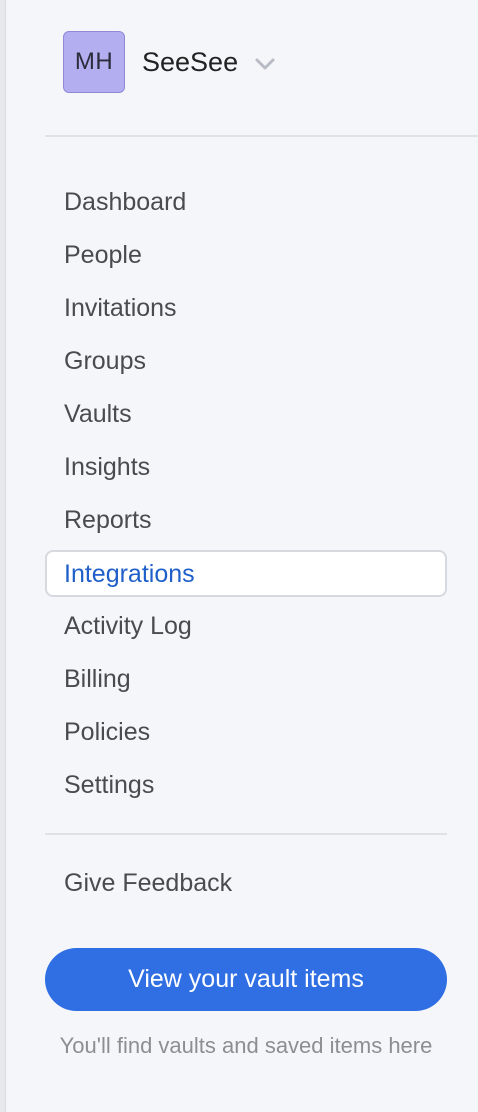 The image size is (478, 1112). What do you see at coordinates (246, 785) in the screenshot?
I see `sidebar-item-settings: Settings` at bounding box center [246, 785].